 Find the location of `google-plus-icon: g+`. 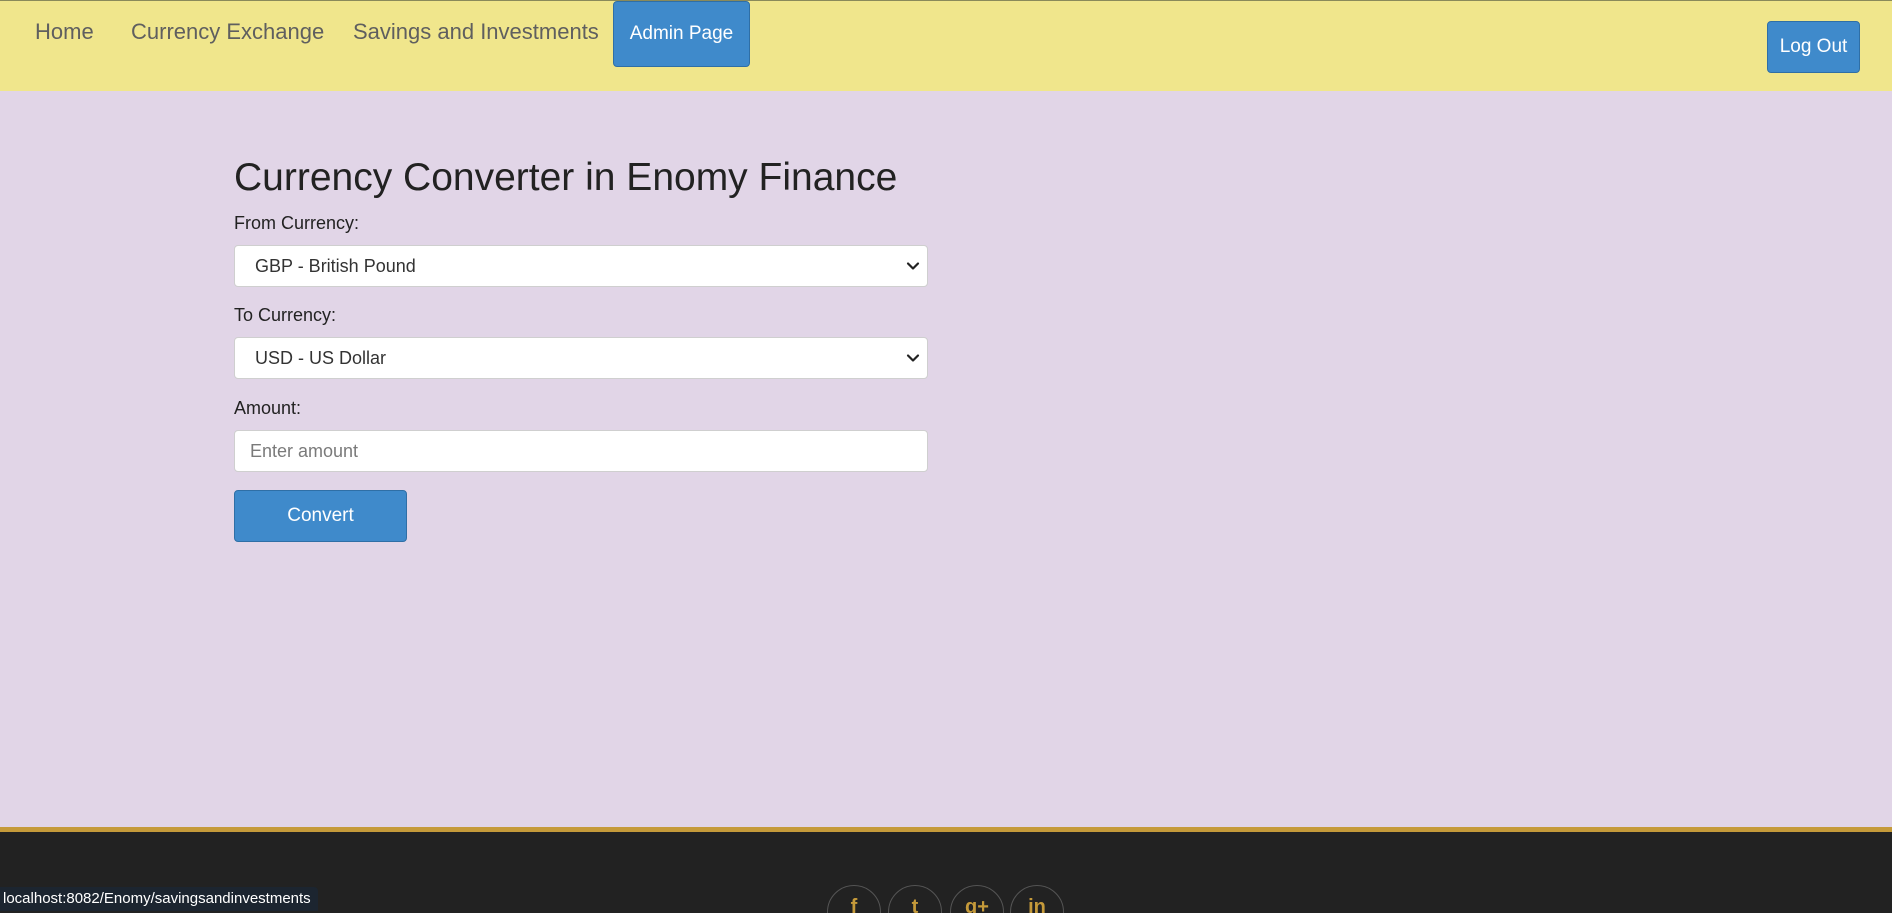

google-plus-icon: g+ is located at coordinates (977, 899).